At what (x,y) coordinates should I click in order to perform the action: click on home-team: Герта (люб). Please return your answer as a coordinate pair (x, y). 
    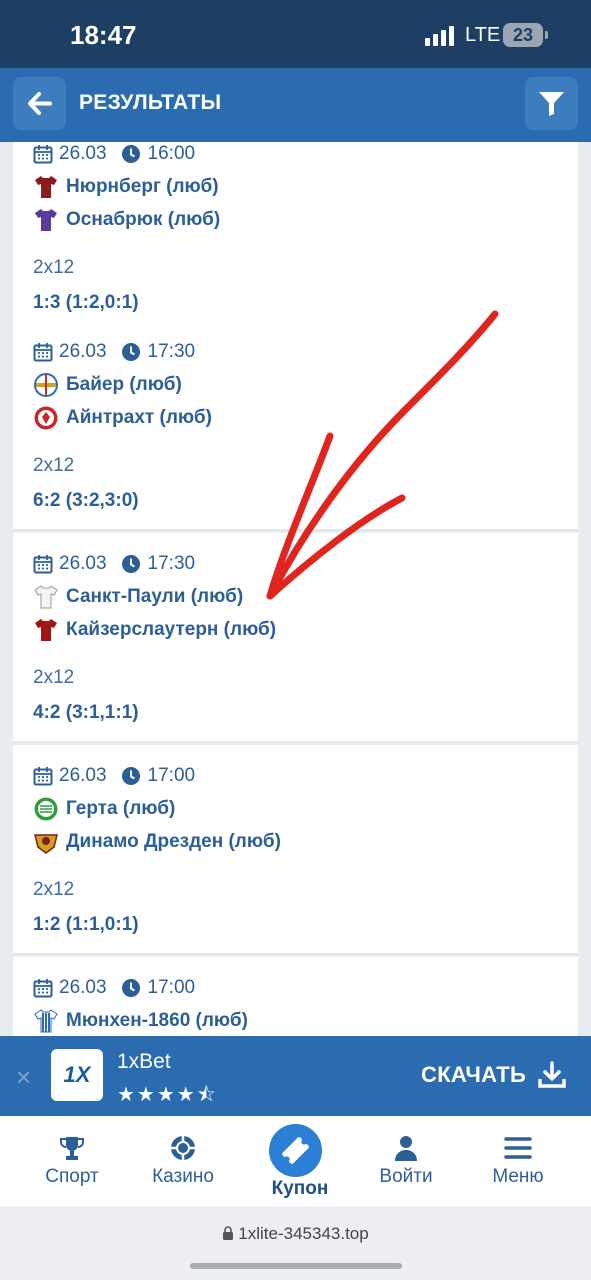
    Looking at the image, I should click on (104, 809).